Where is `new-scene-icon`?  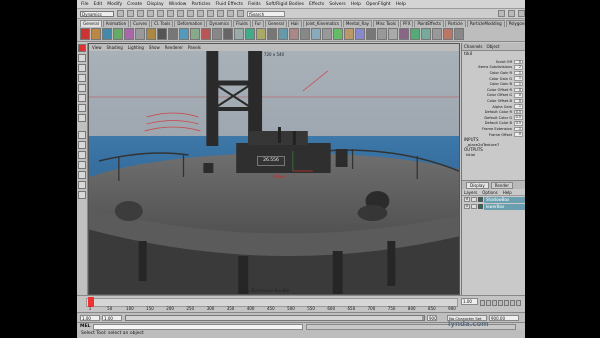 new-scene-icon is located at coordinates (120, 13).